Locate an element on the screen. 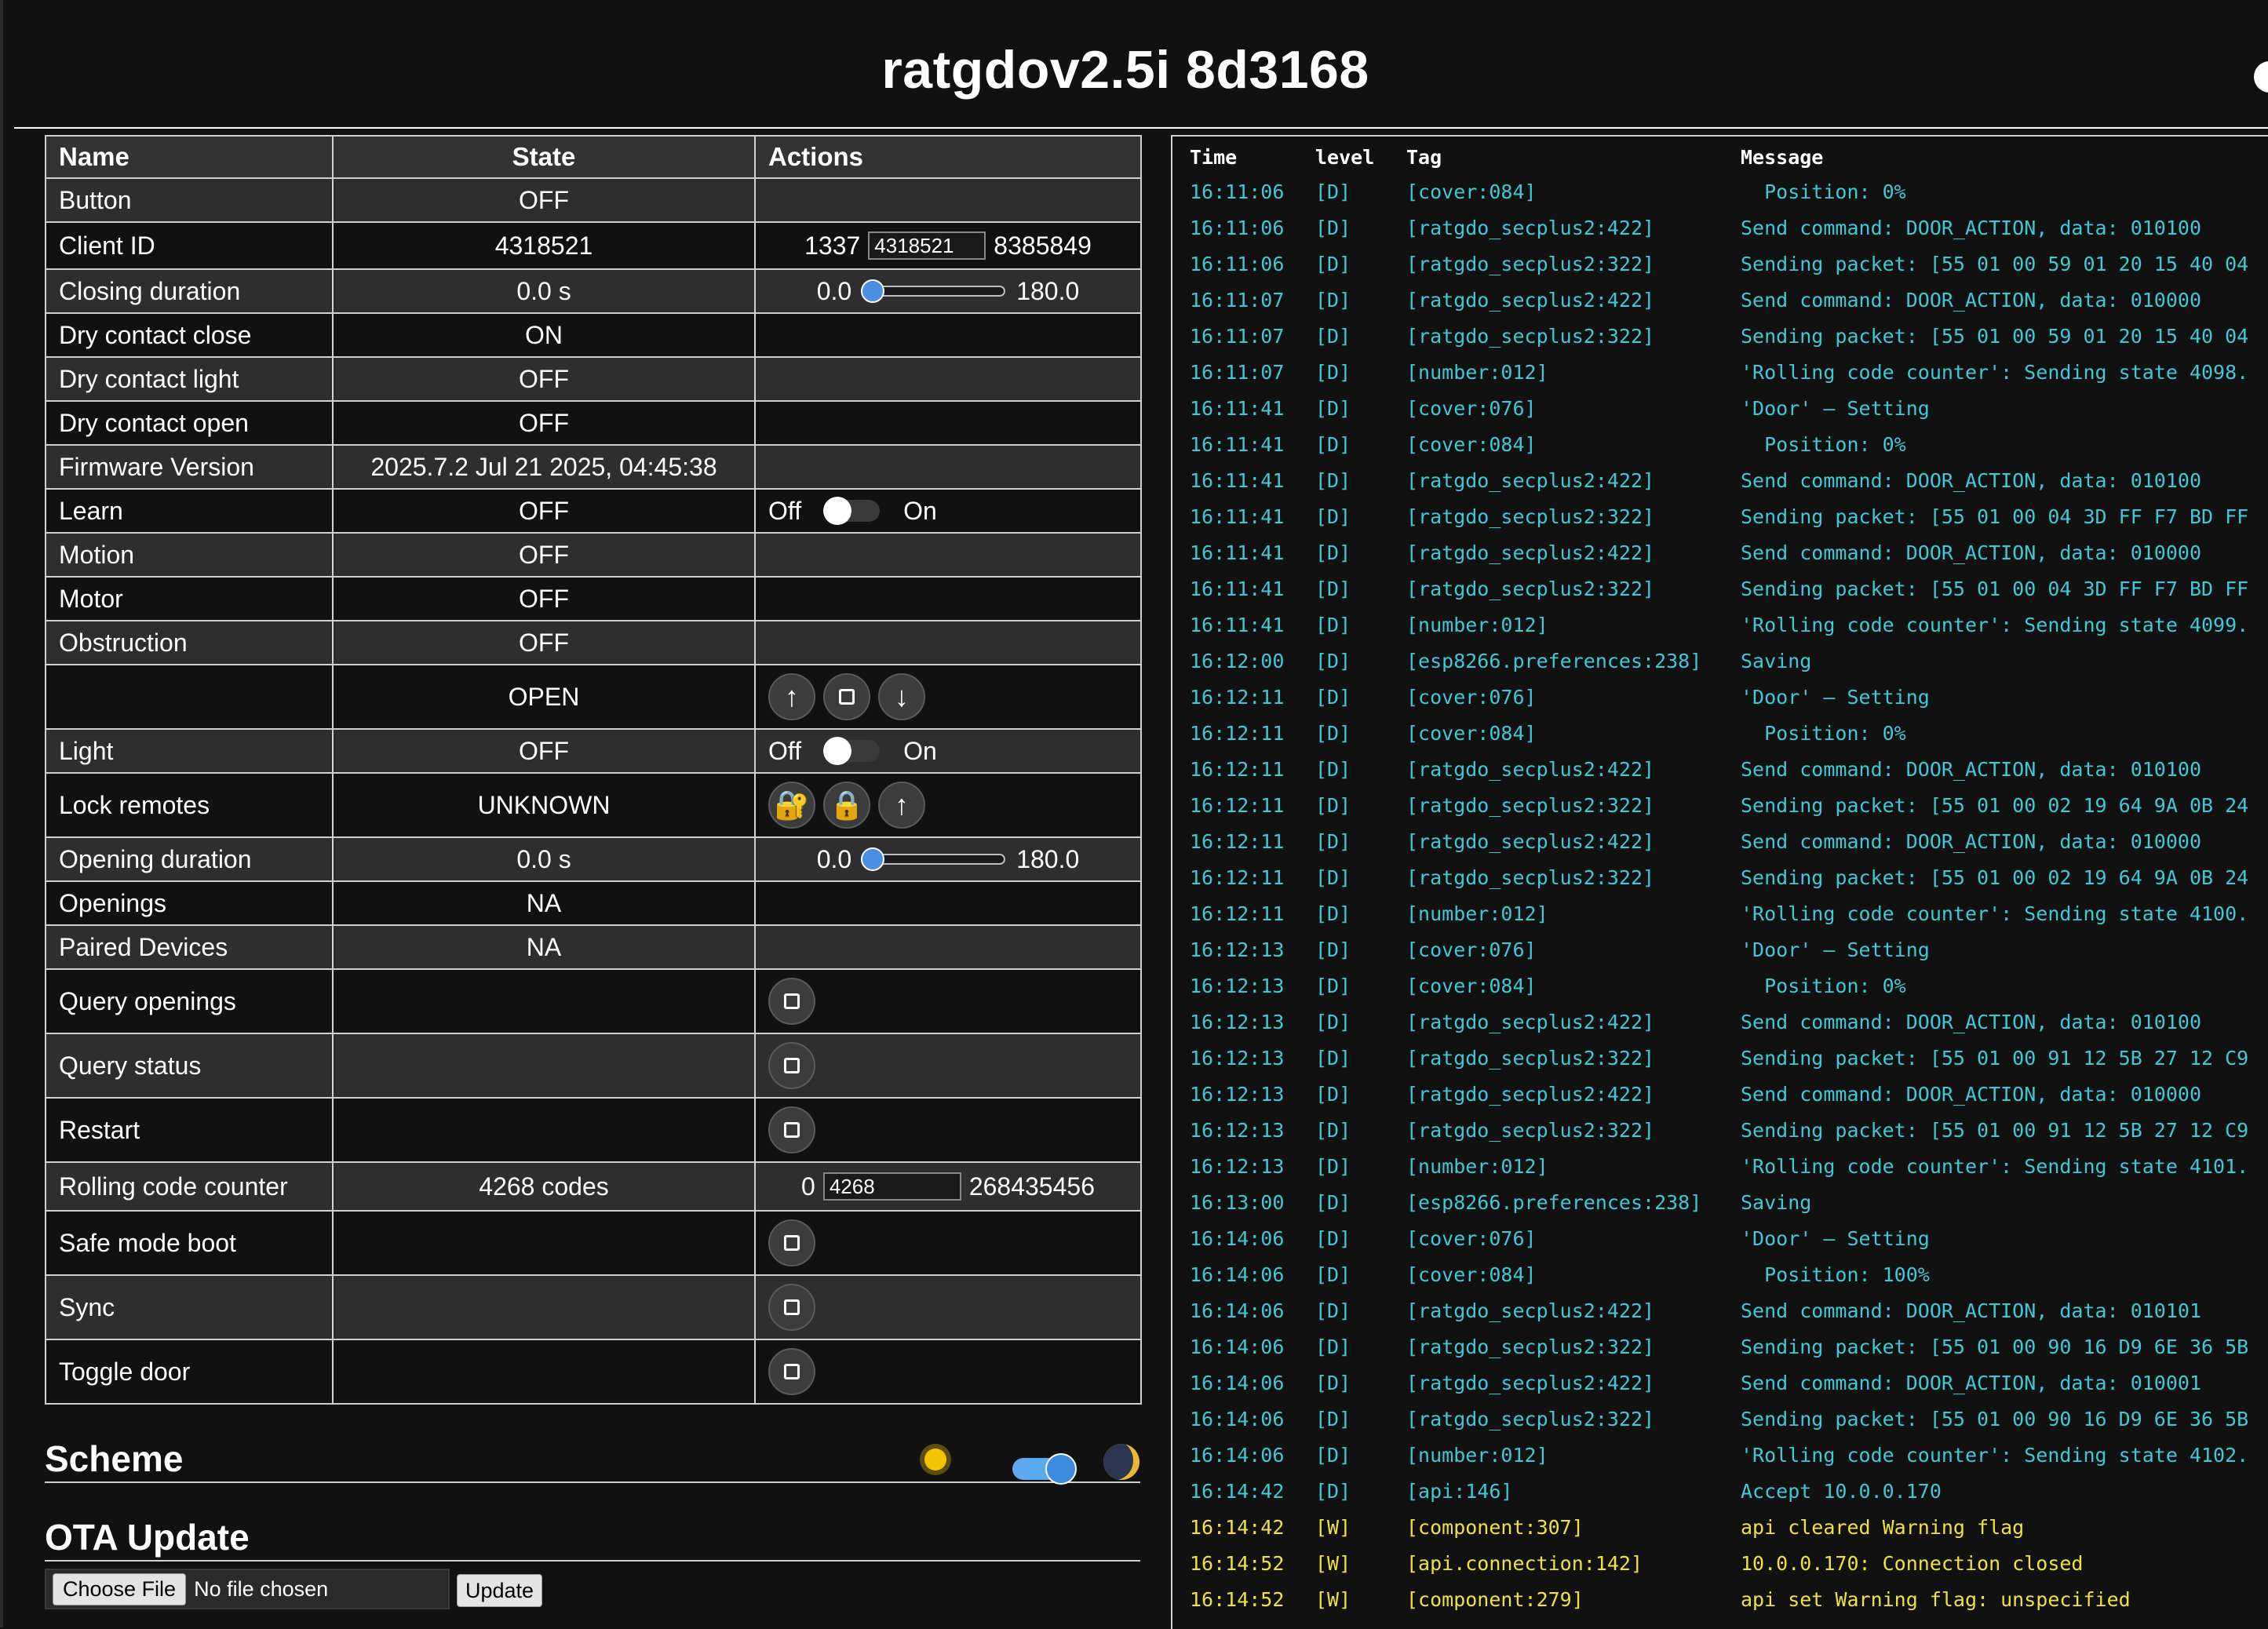 The width and height of the screenshot is (2268, 1629). lock-open-button: ↑ is located at coordinates (901, 805).